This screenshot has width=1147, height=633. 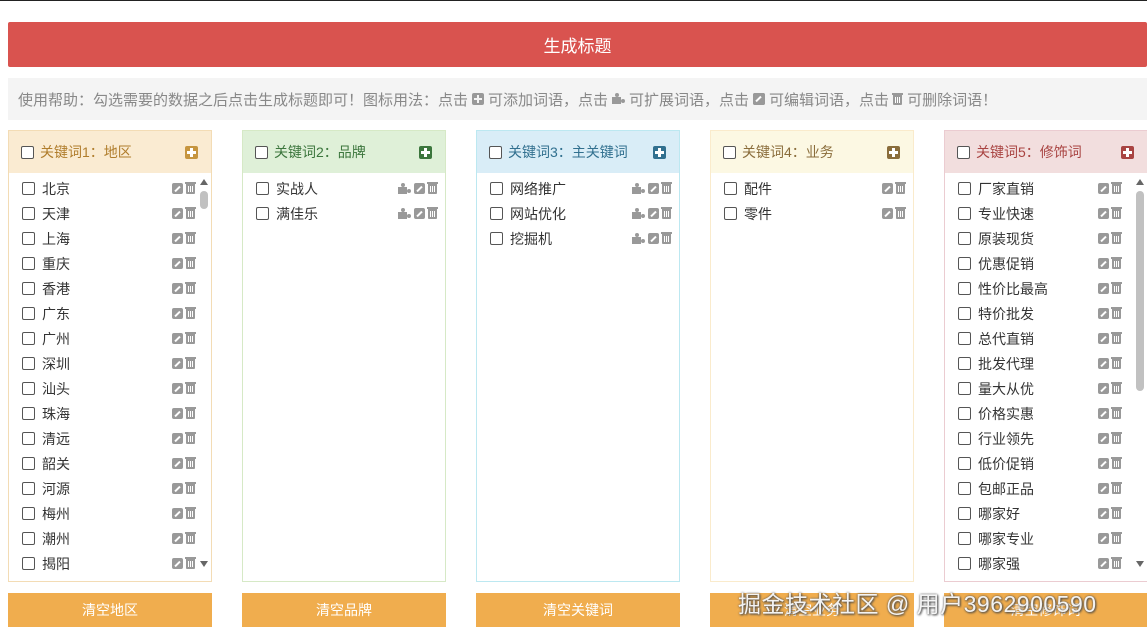 What do you see at coordinates (578, 610) in the screenshot?
I see `clear-keyword-button: 清空关键词` at bounding box center [578, 610].